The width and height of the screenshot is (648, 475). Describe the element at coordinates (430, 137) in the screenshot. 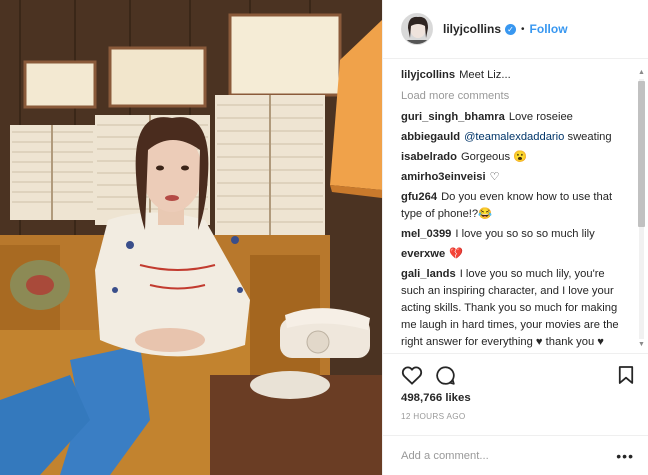

I see `comment-username: abbiegauld` at that location.